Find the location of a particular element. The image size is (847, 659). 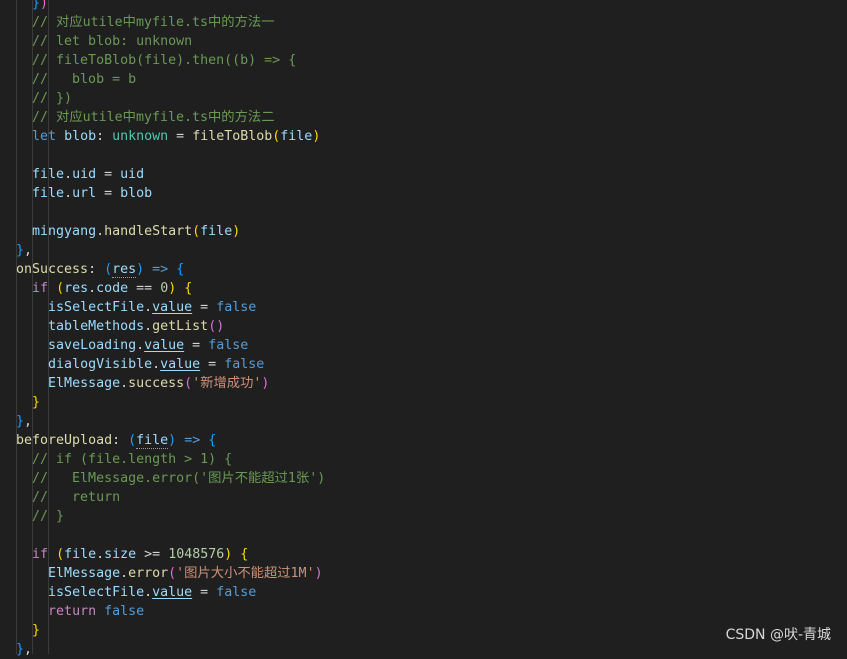

code-token: uid is located at coordinates (84, 174).